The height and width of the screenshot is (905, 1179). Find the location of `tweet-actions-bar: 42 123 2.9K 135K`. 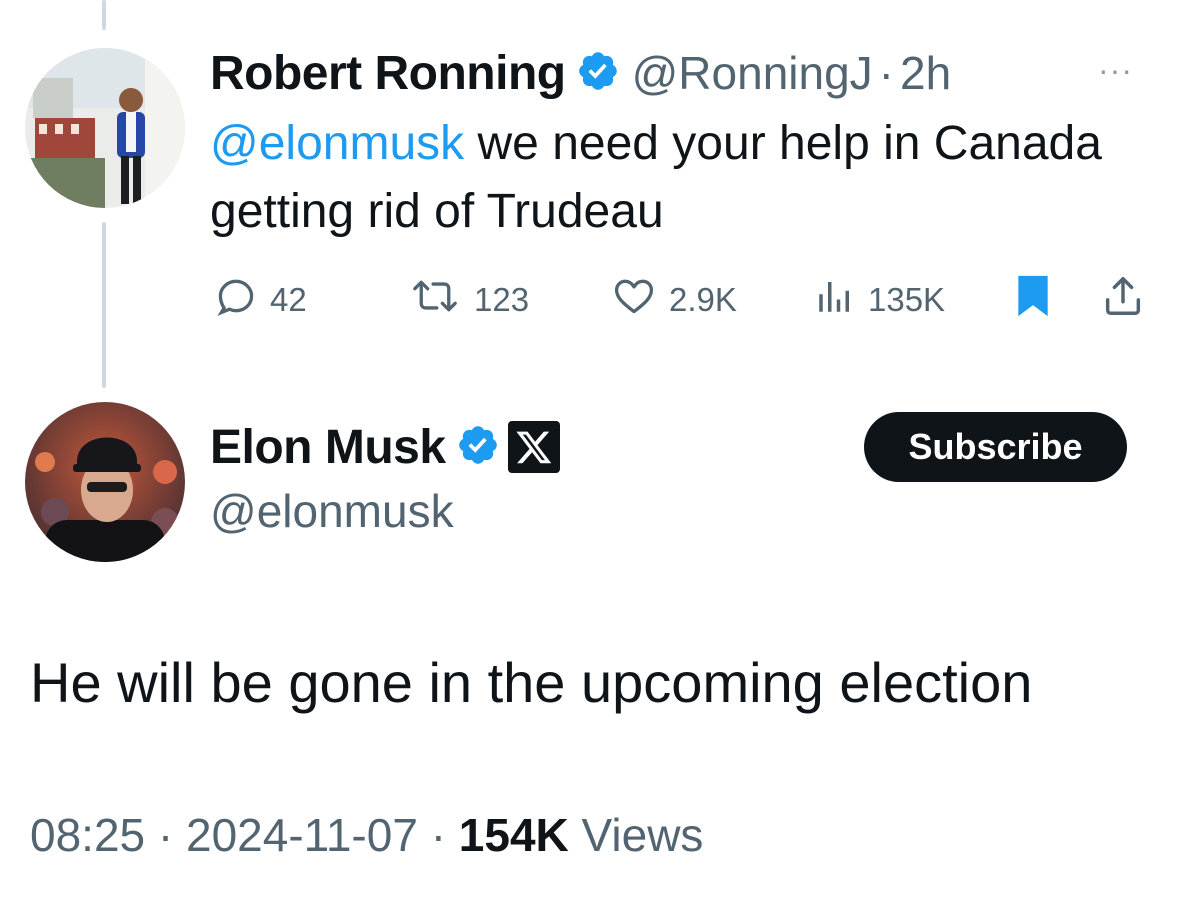

tweet-actions-bar: 42 123 2.9K 135K is located at coordinates (589, 300).